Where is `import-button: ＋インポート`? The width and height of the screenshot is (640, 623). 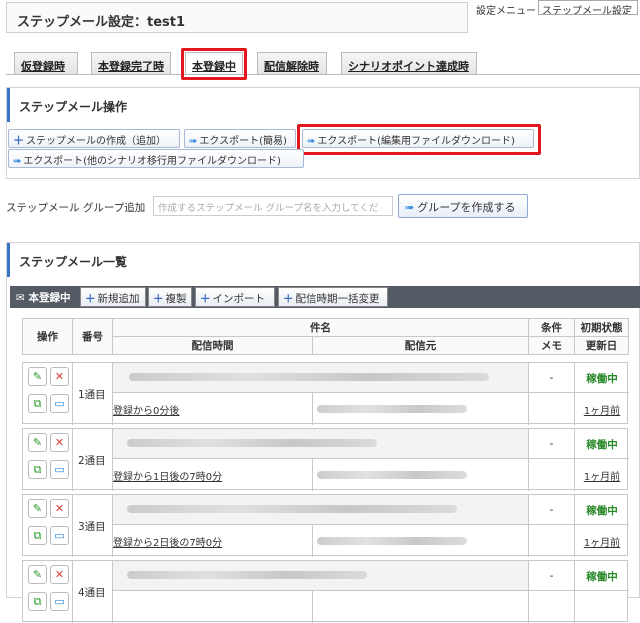 import-button: ＋インポート is located at coordinates (235, 297).